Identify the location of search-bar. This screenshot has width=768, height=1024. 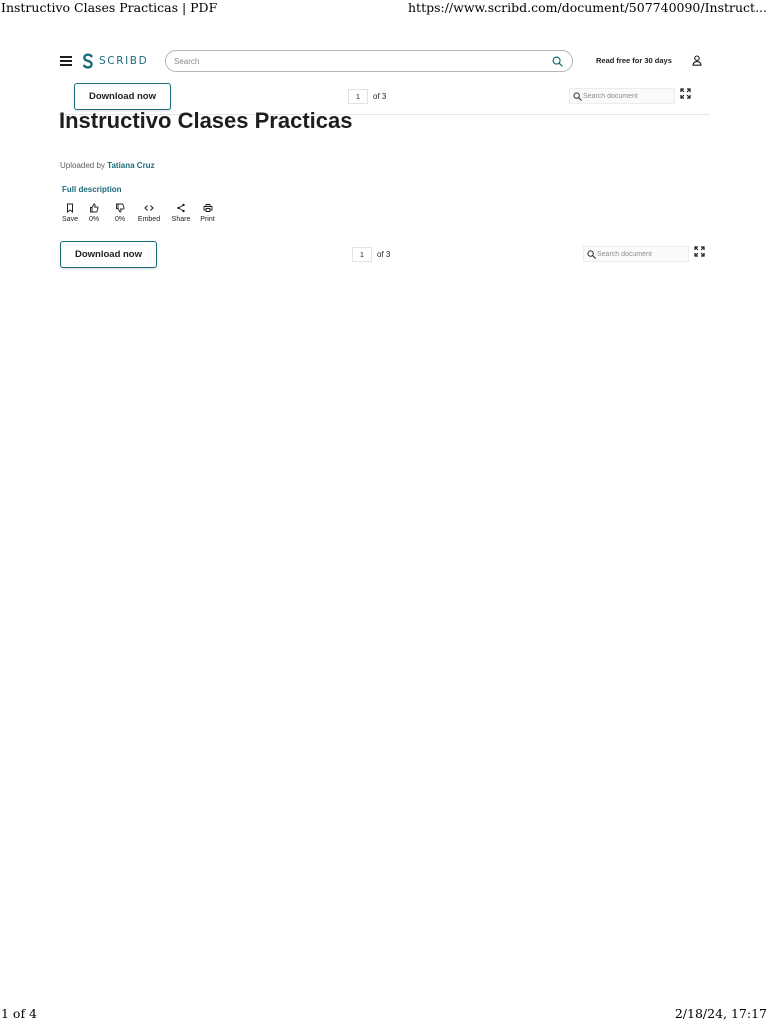
(369, 61).